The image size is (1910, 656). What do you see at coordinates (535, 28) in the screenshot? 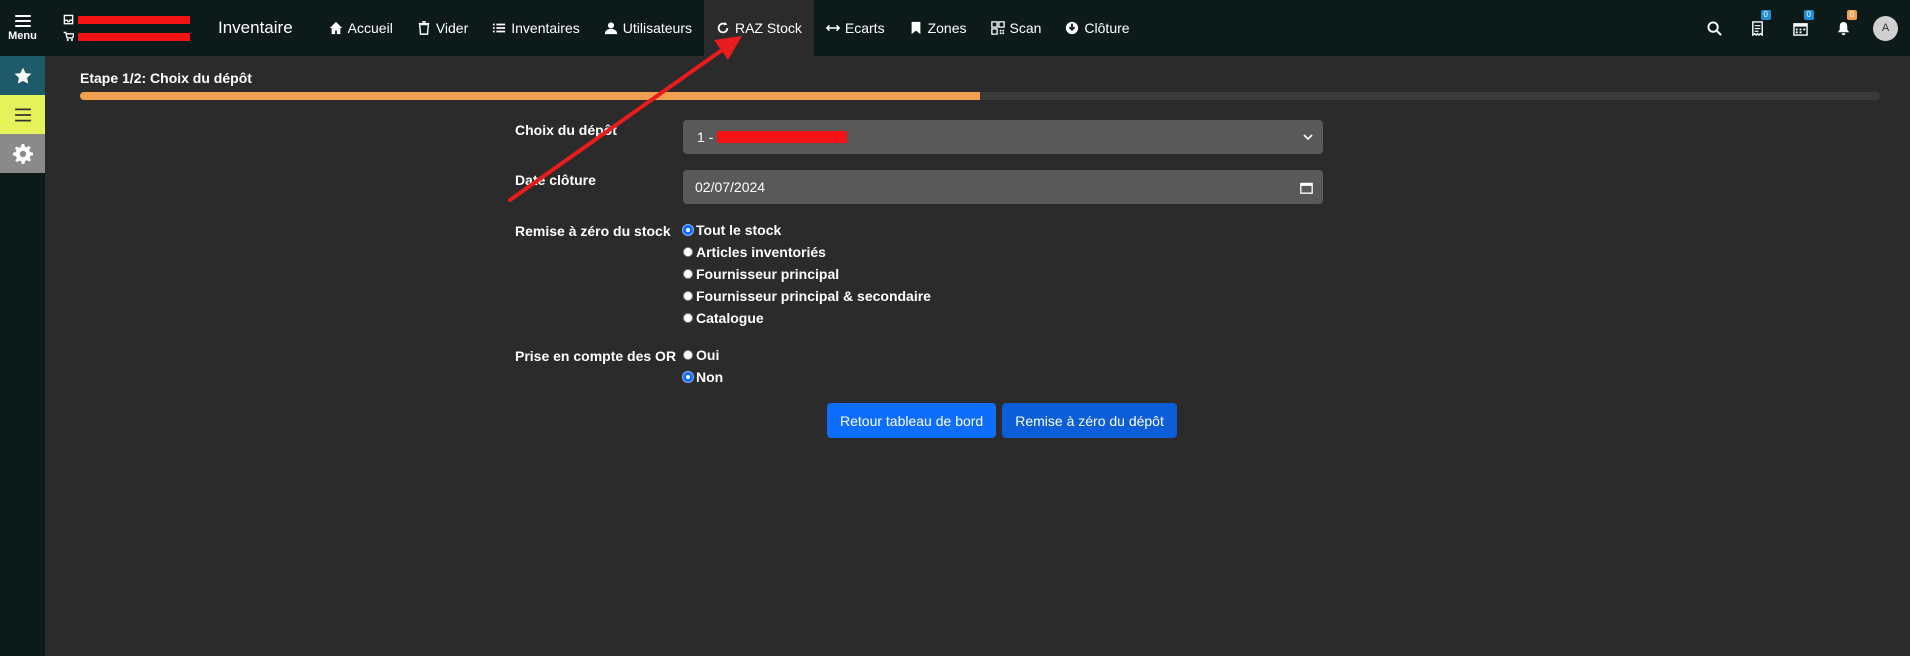
I see `nav-inventaires: Inventaires` at bounding box center [535, 28].